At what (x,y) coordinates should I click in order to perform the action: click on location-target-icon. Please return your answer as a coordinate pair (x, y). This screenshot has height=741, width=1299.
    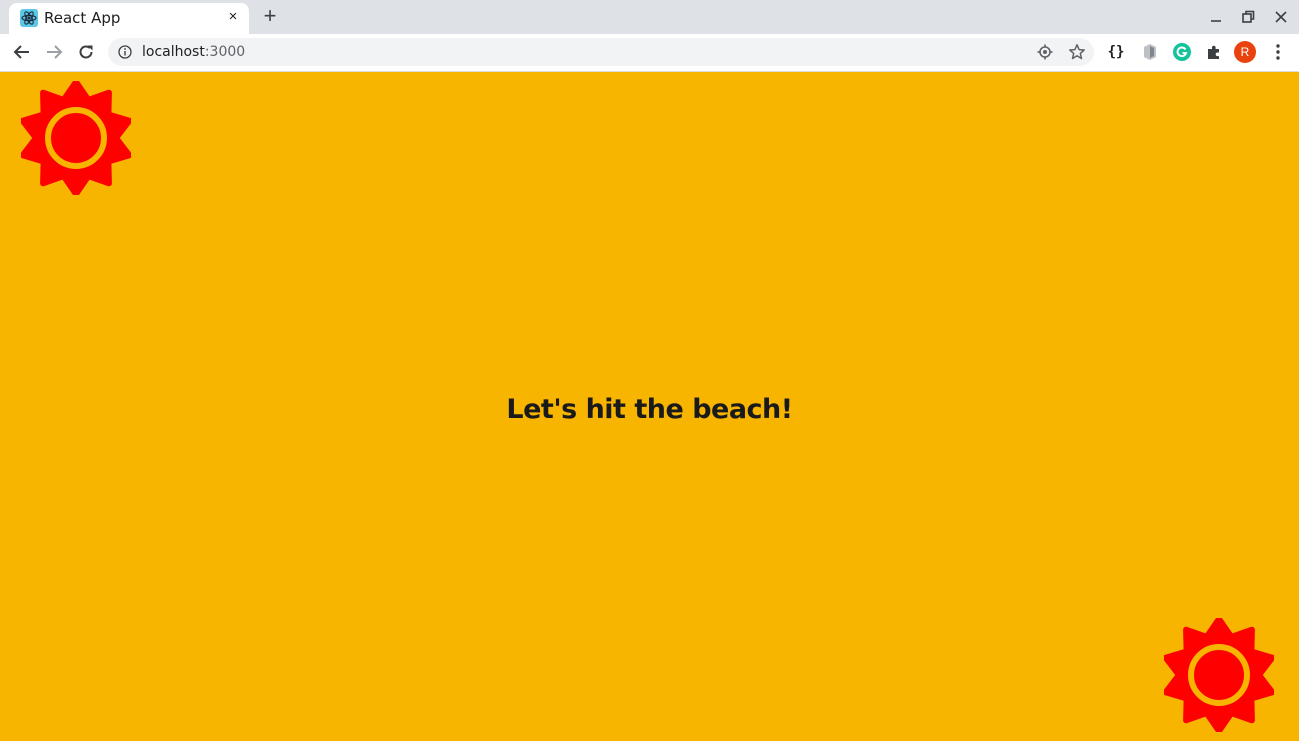
    Looking at the image, I should click on (1045, 52).